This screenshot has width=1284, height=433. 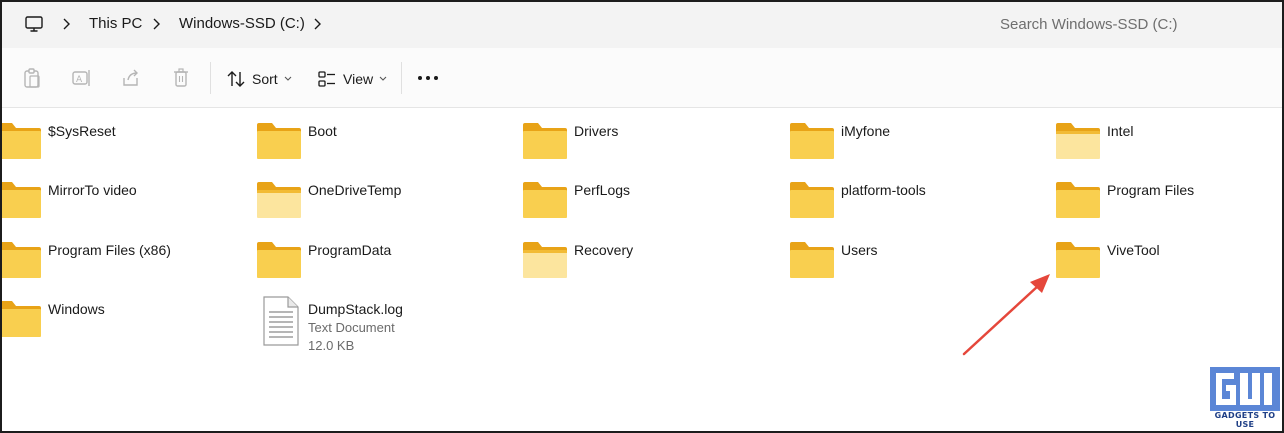 I want to click on item-name: DumpStack.log, so click(x=355, y=309).